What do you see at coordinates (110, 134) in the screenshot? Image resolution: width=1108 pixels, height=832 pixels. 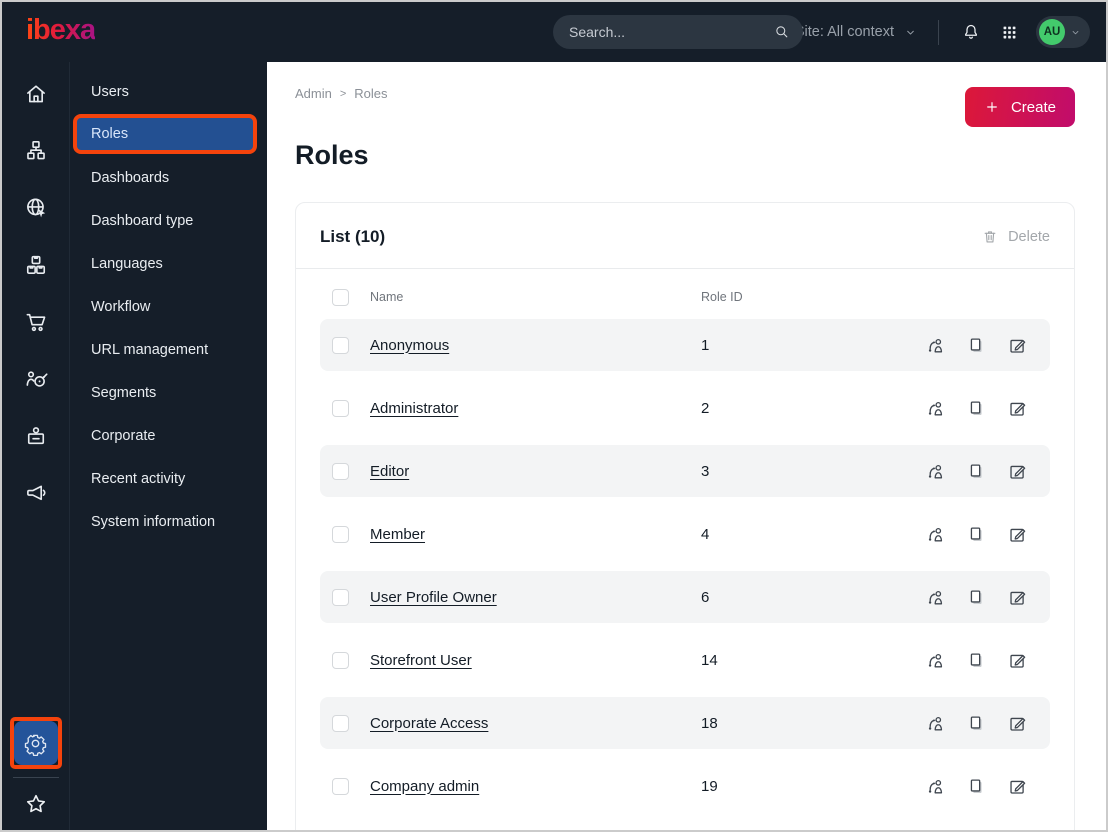 I see `sidebar-item-label: Roles` at bounding box center [110, 134].